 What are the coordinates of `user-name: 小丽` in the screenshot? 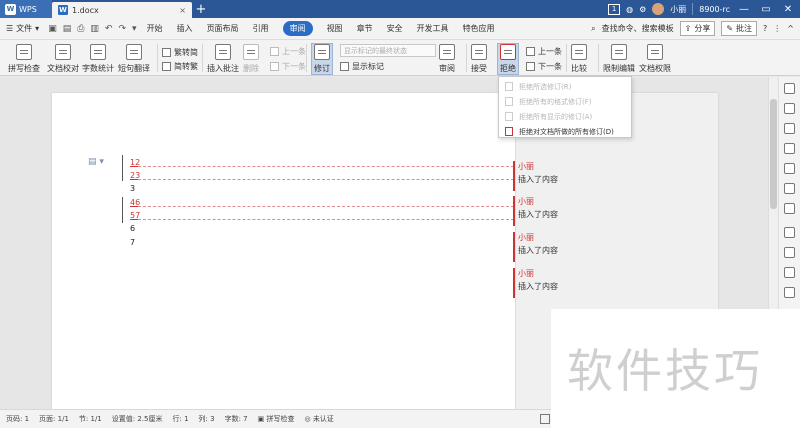 It's located at (678, 9).